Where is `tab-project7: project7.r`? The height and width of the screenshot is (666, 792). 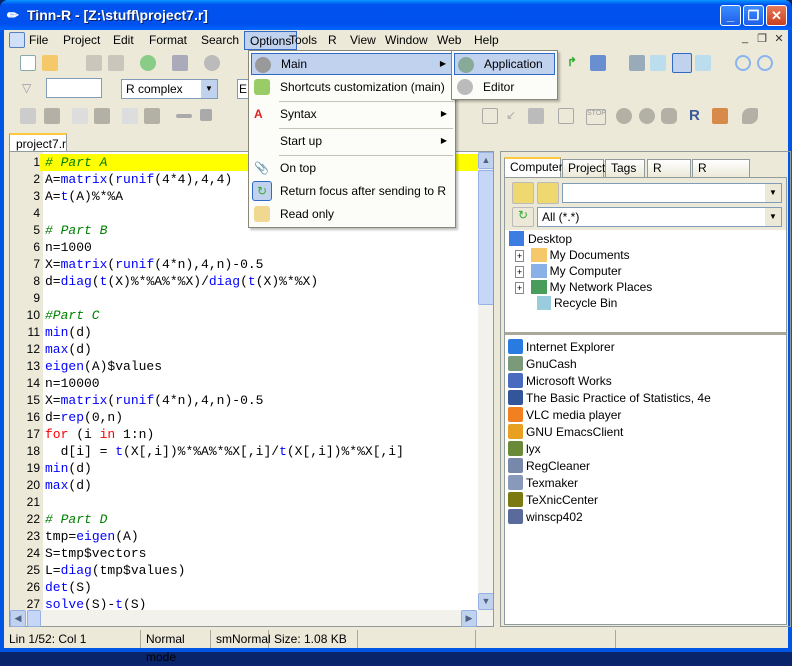
tab-project7: project7.r is located at coordinates (38, 142).